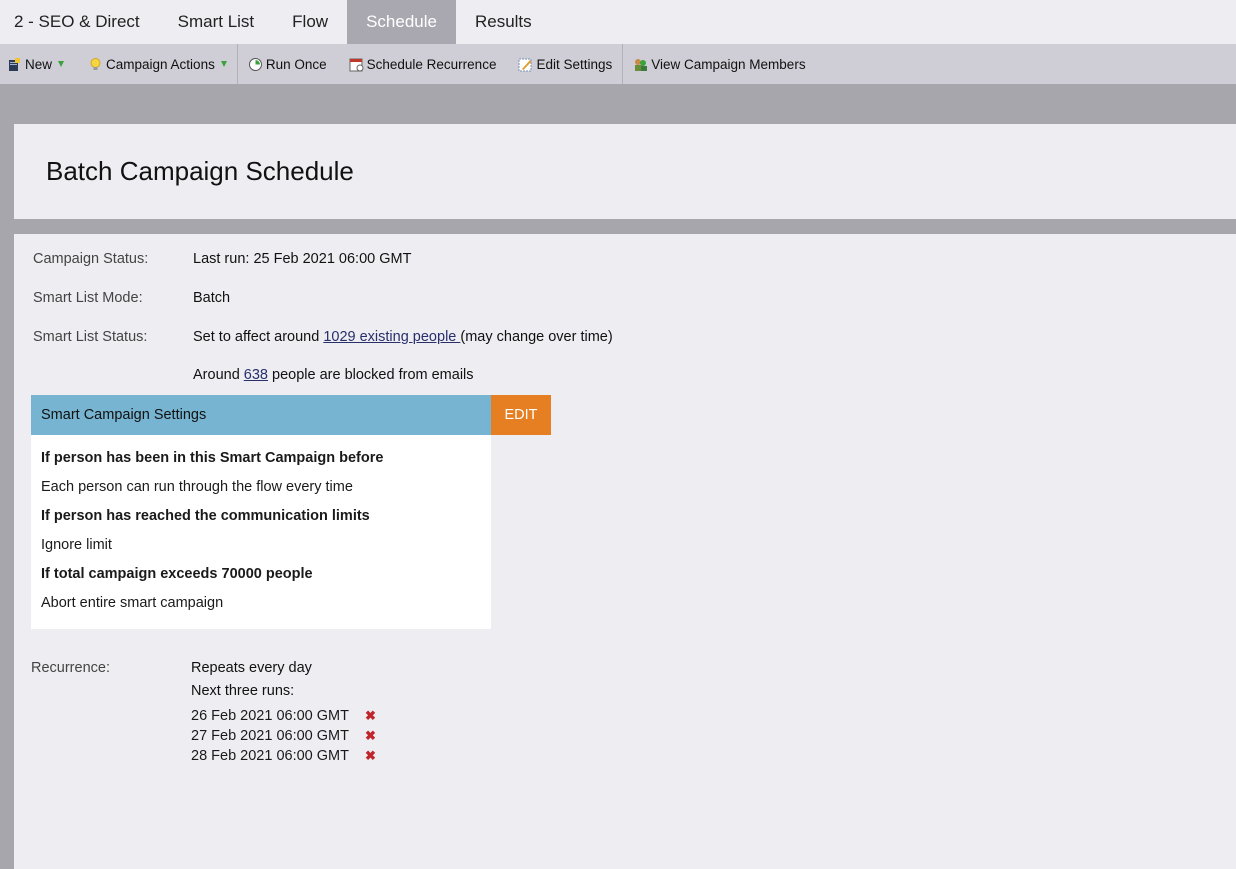 The width and height of the screenshot is (1236, 869). What do you see at coordinates (258, 337) in the screenshot?
I see `list-status-prefix: Set to affect around` at bounding box center [258, 337].